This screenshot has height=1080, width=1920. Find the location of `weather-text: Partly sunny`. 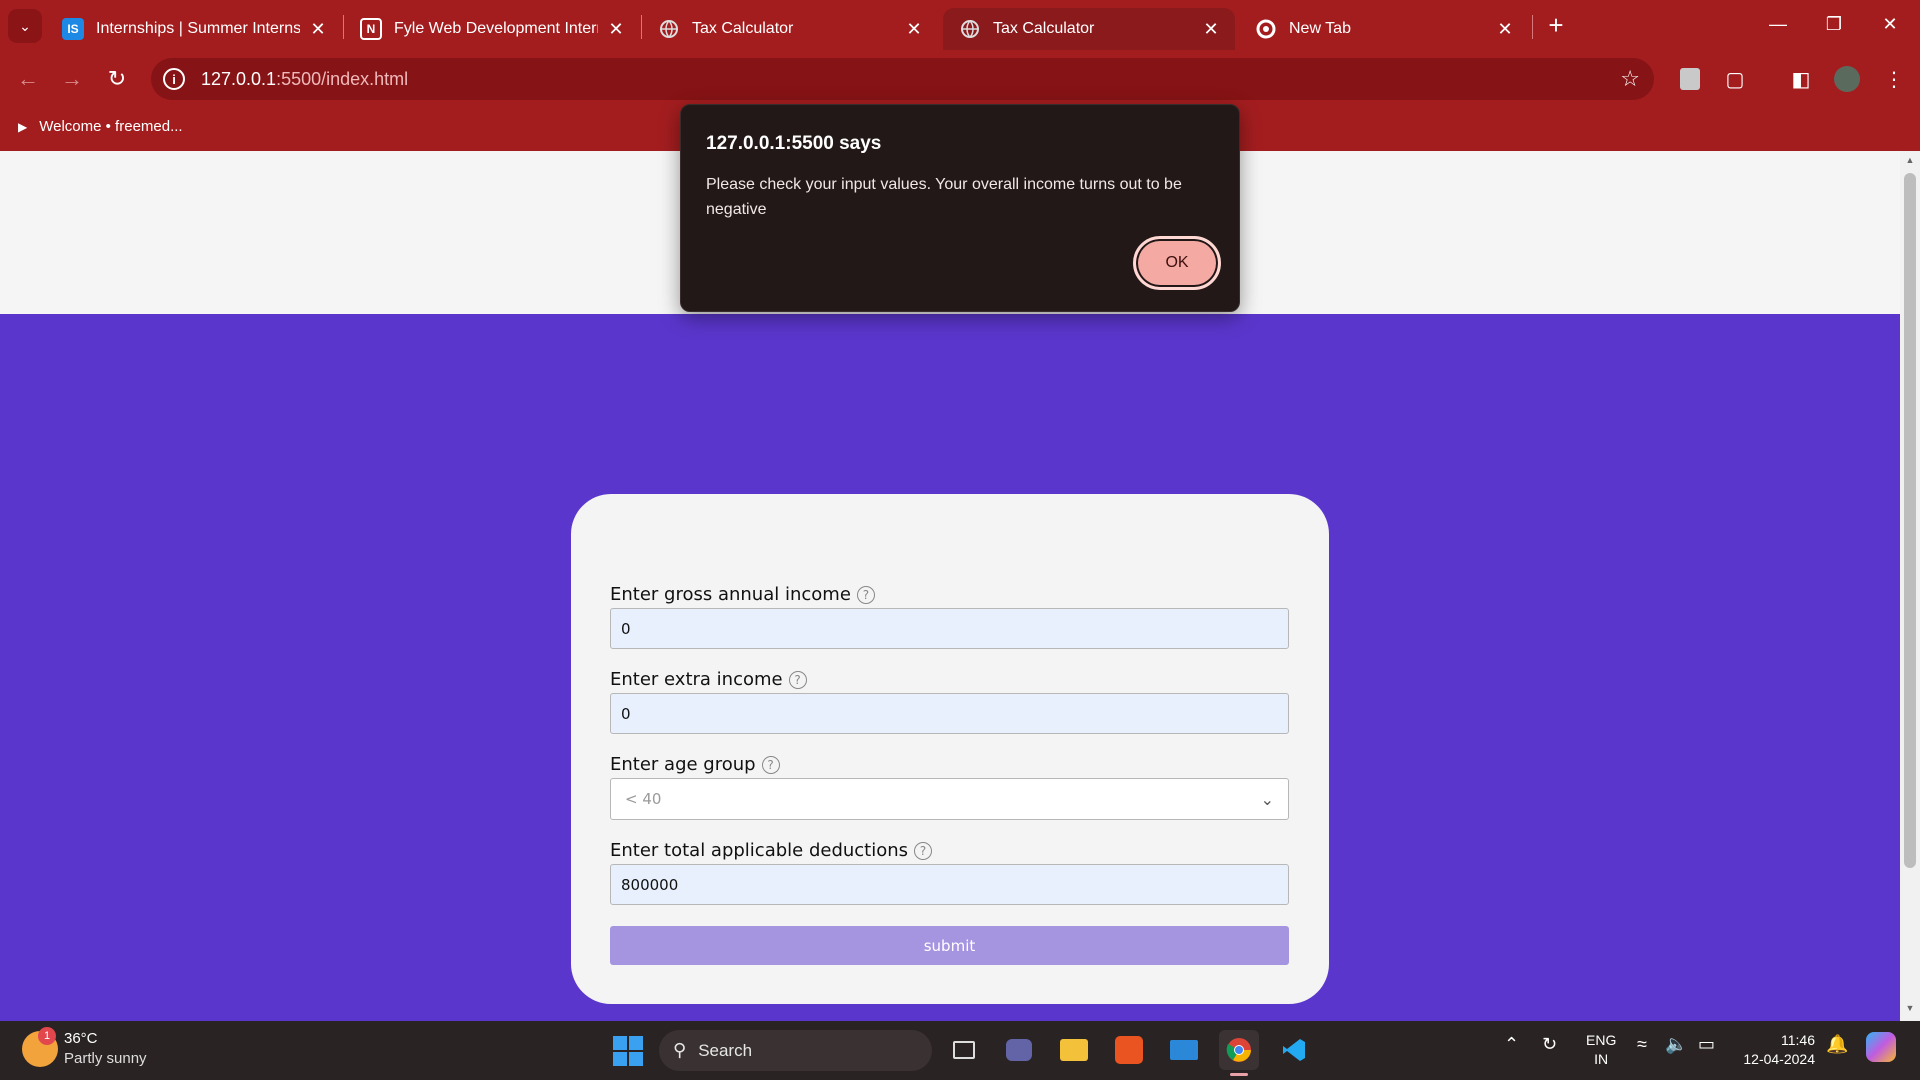

weather-text: Partly sunny is located at coordinates (105, 1058).